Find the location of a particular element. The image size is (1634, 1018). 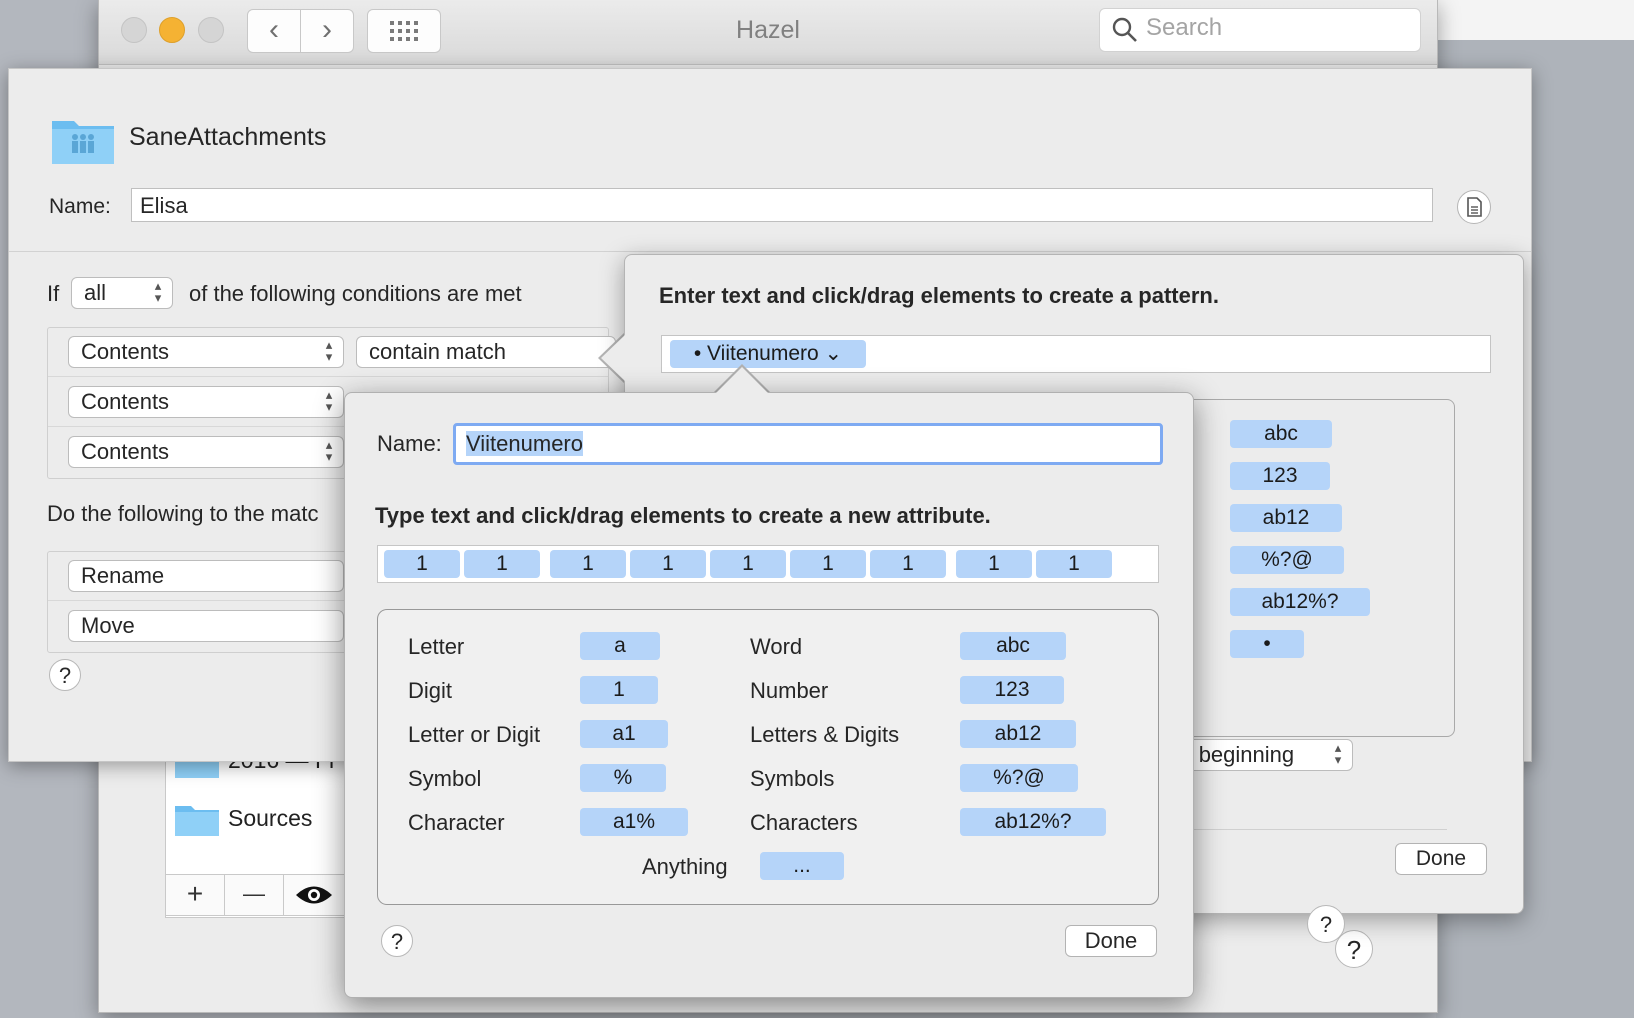

window-title: Hazel is located at coordinates (768, 30).